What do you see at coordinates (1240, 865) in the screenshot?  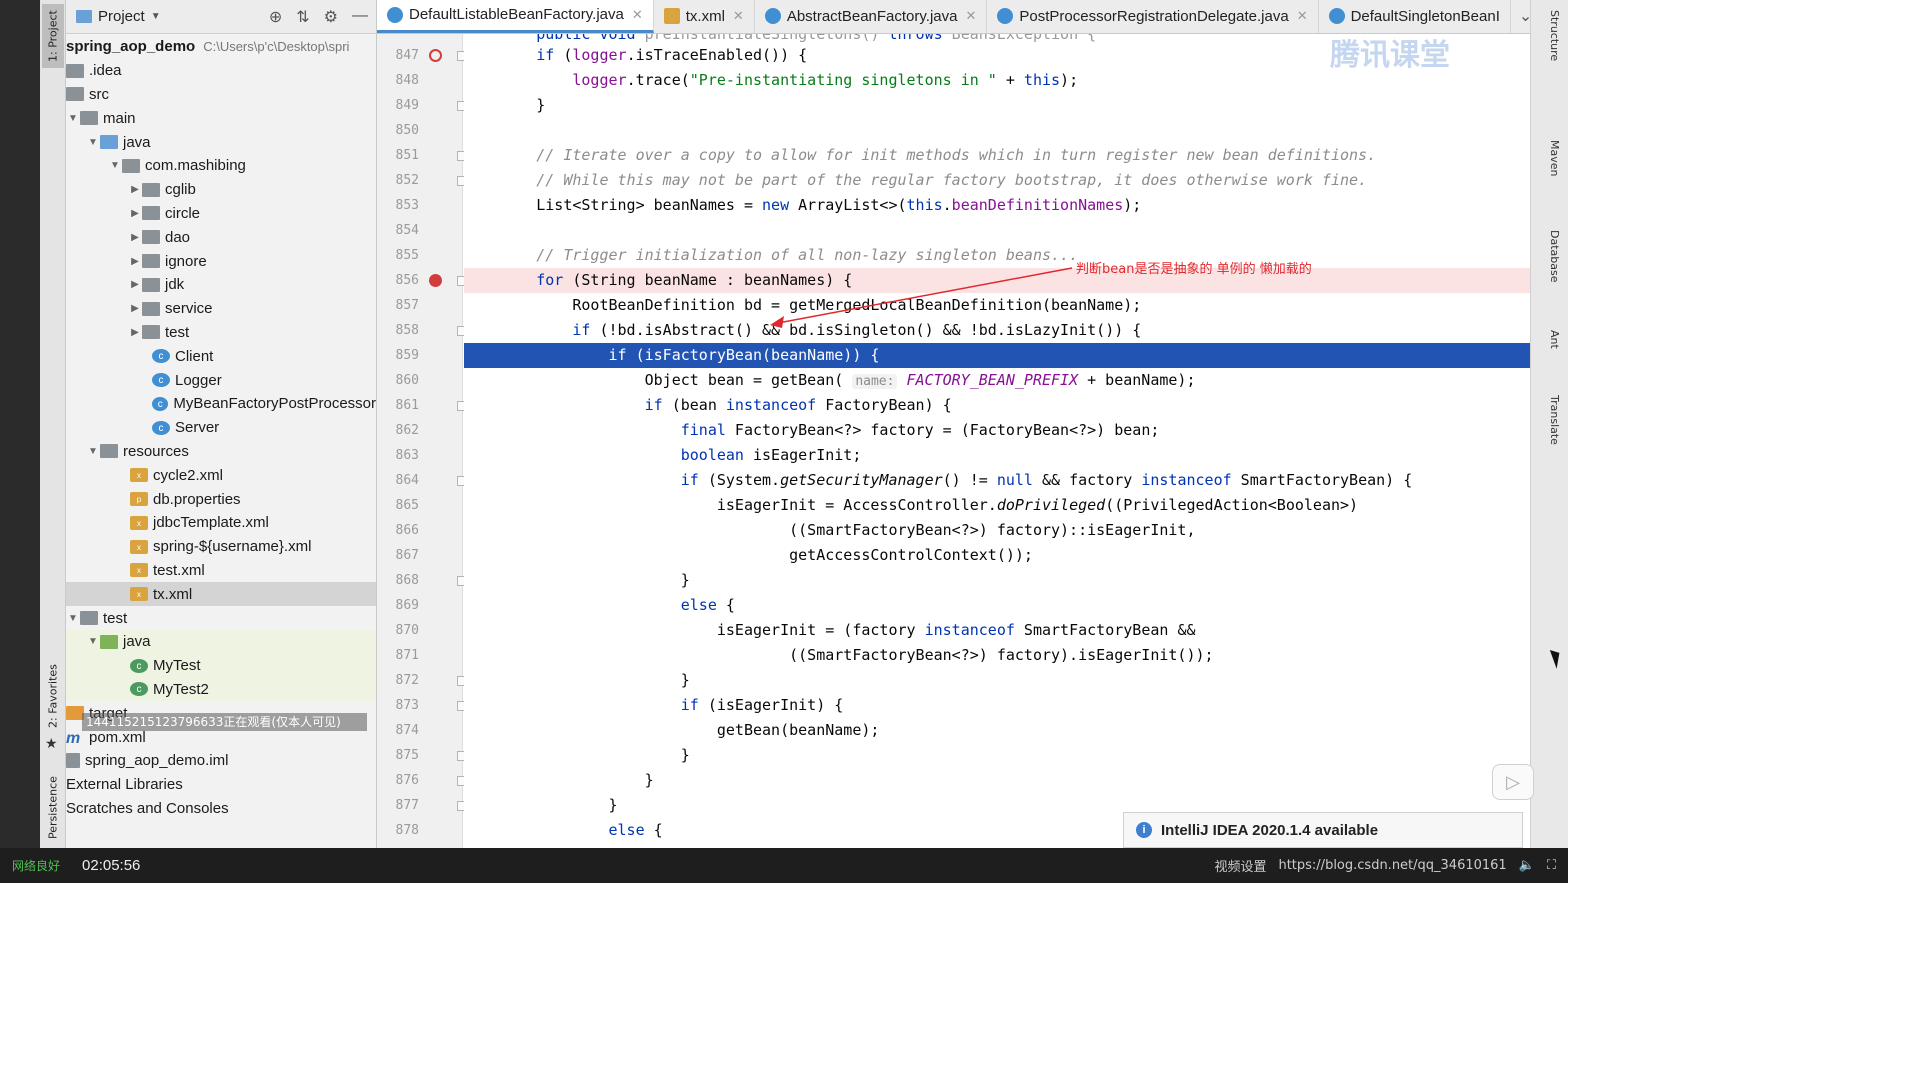 I see `video-settings-button: 视频设置` at bounding box center [1240, 865].